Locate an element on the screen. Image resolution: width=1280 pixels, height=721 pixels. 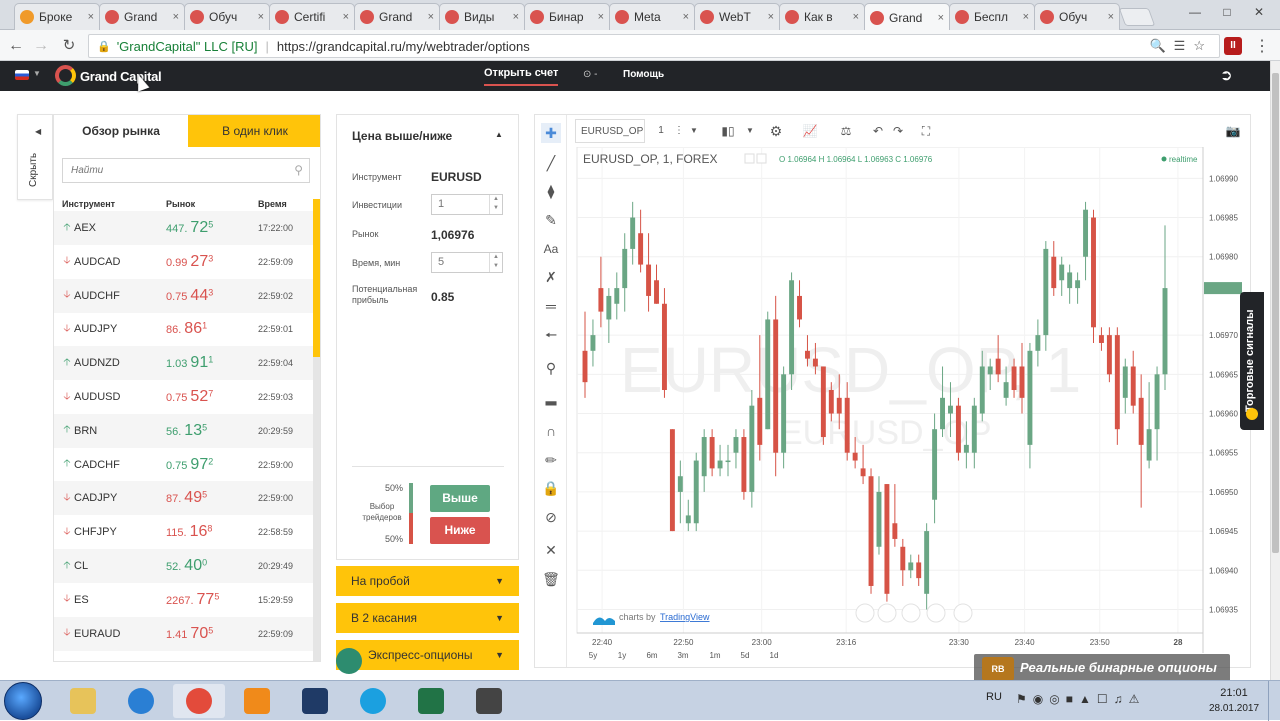
system-tray-icons: ⚑◉◎■▲☐♫⚠ is located at coordinates (1080, 699).